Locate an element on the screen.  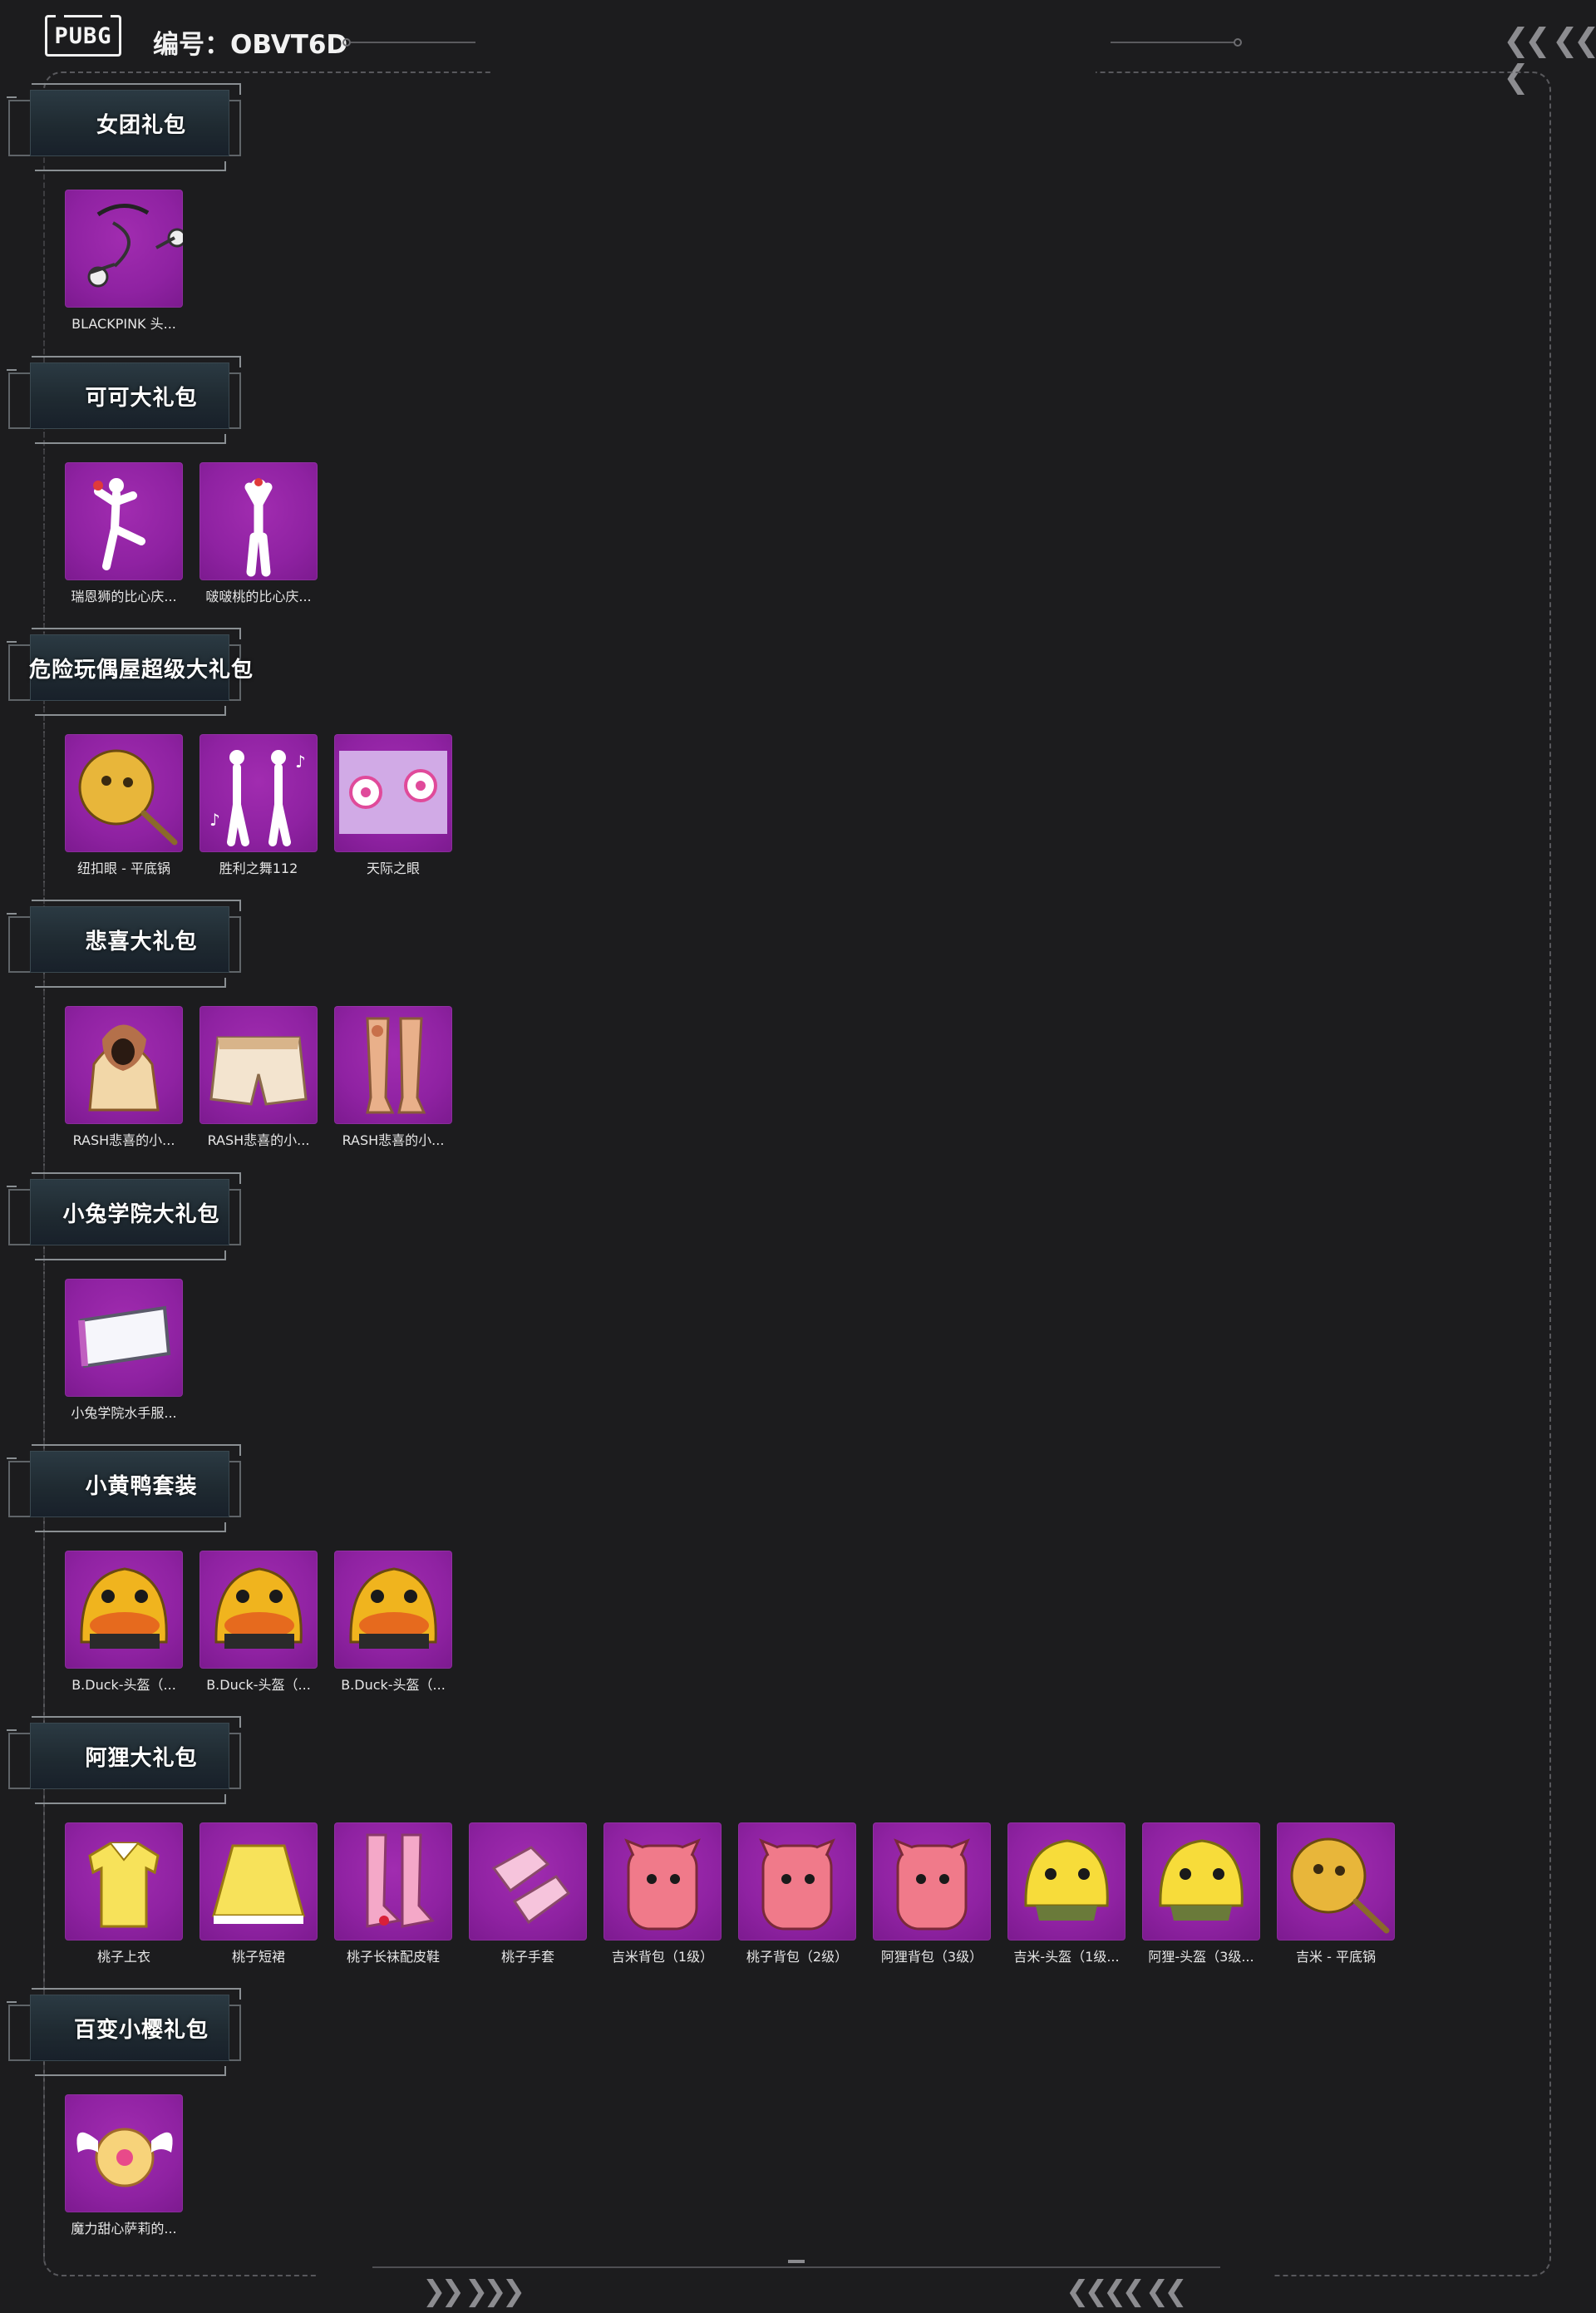
item-card: 桃子背包（2级） is located at coordinates (797, 1893).